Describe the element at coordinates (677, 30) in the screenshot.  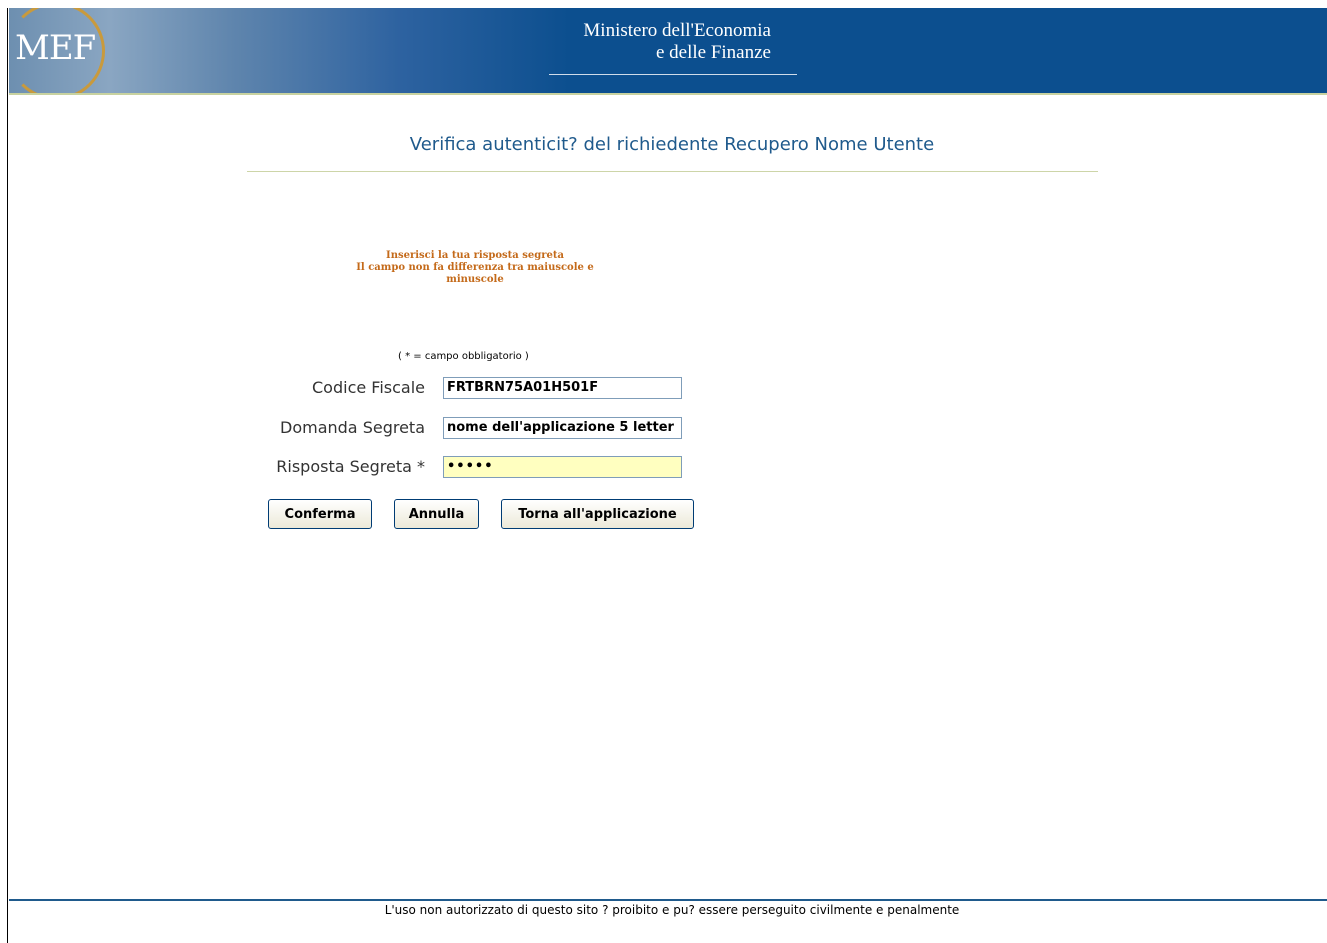
I see `ministry-name-line1: Ministero dell'Economia` at that location.